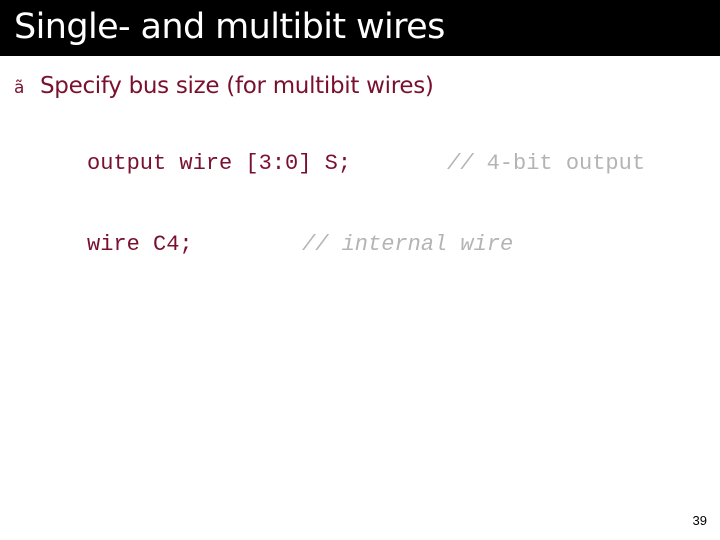 The width and height of the screenshot is (720, 540). What do you see at coordinates (460, 163) in the screenshot?
I see `comment-slashes: //` at bounding box center [460, 163].